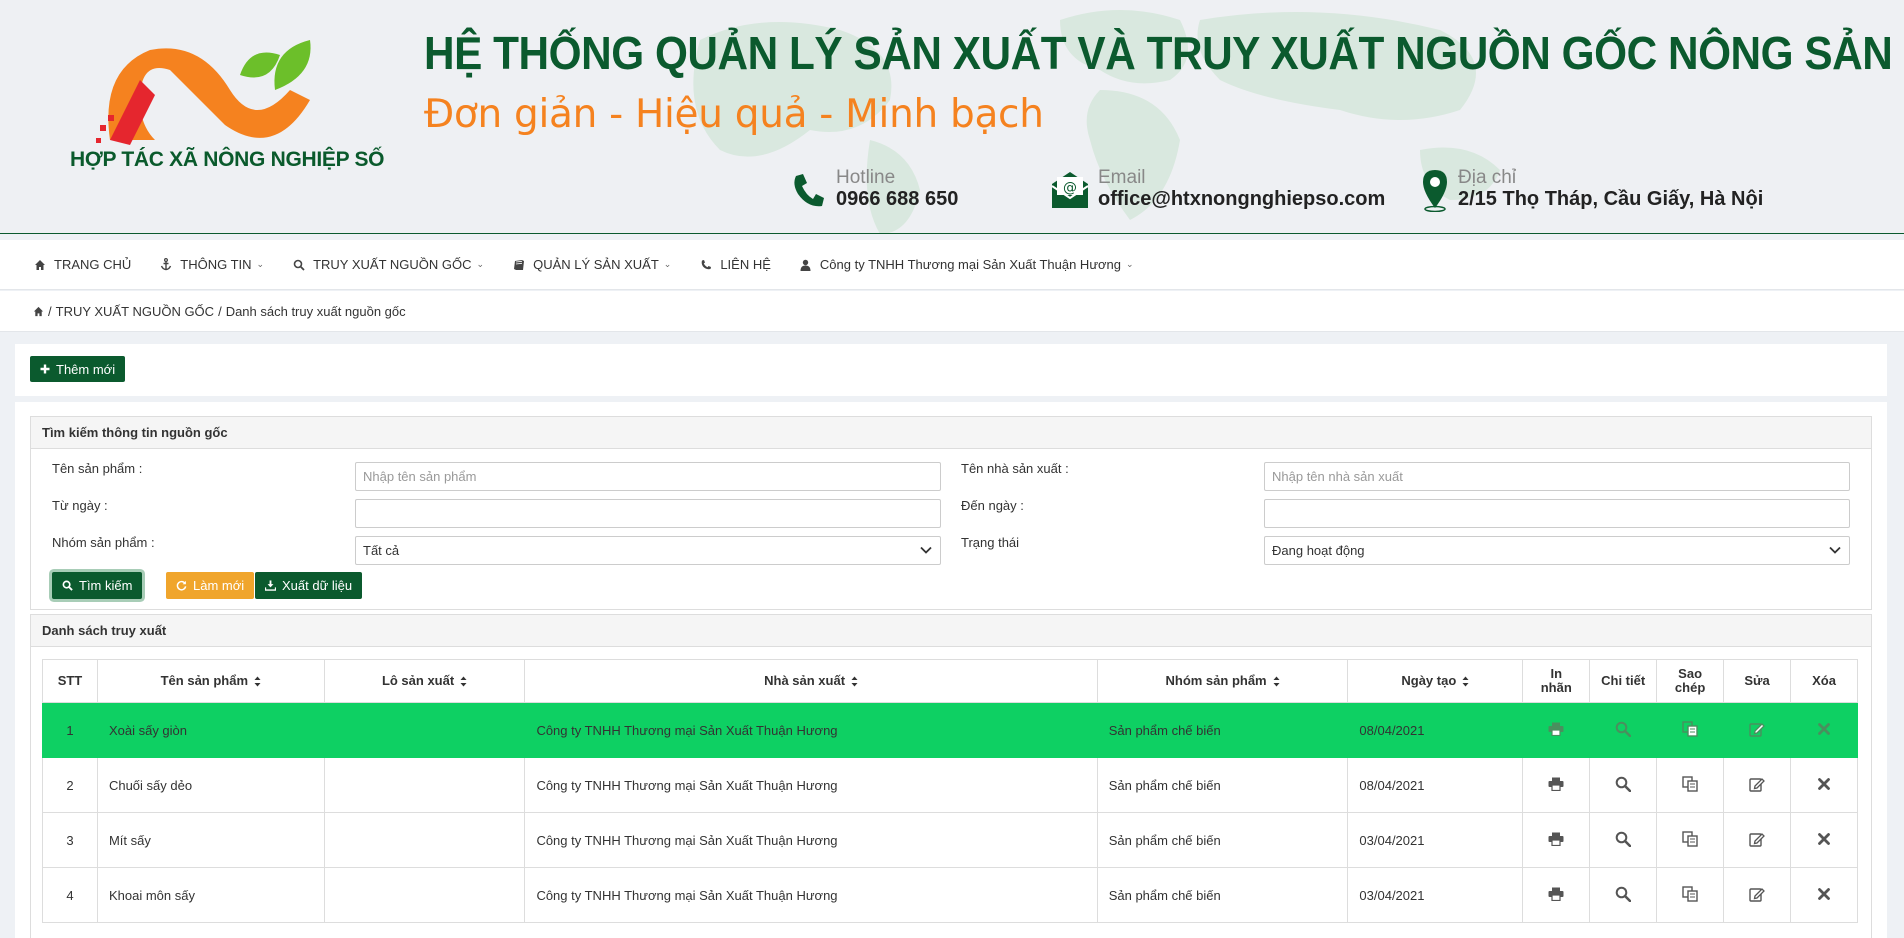 The width and height of the screenshot is (1904, 938). Describe the element at coordinates (734, 114) in the screenshot. I see `slogan: Đơn giản - Hiệu quả - Minh bạch` at that location.